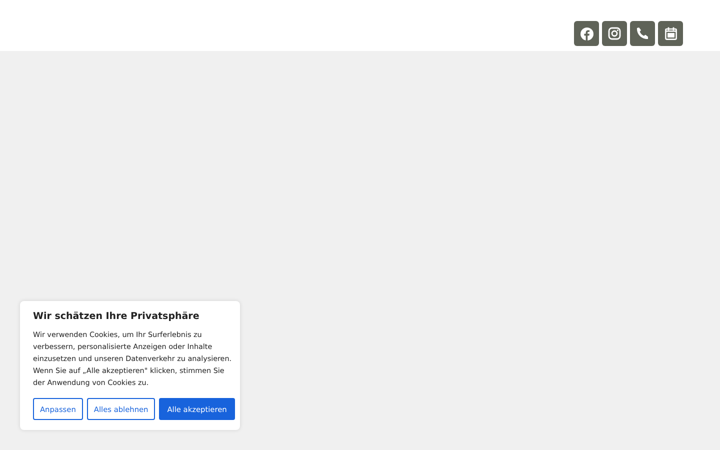 The width and height of the screenshot is (720, 450). I want to click on facebook-icon, so click(587, 33).